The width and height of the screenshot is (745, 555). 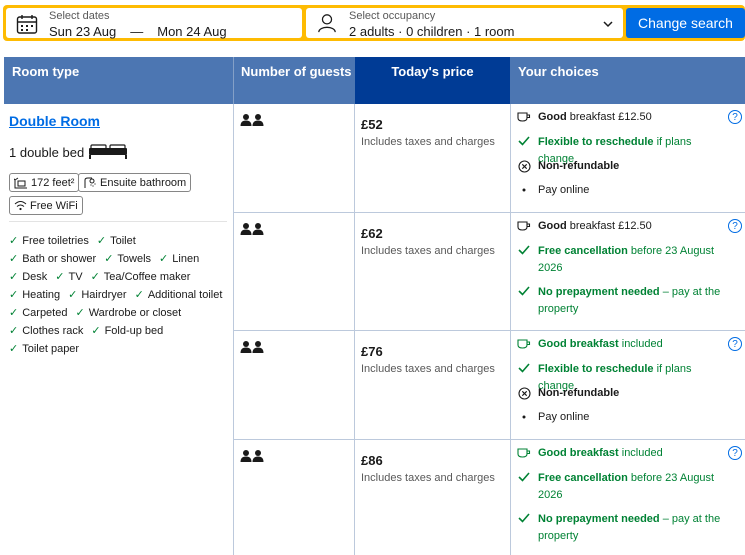 What do you see at coordinates (296, 71) in the screenshot?
I see `header-guests: Number of guests` at bounding box center [296, 71].